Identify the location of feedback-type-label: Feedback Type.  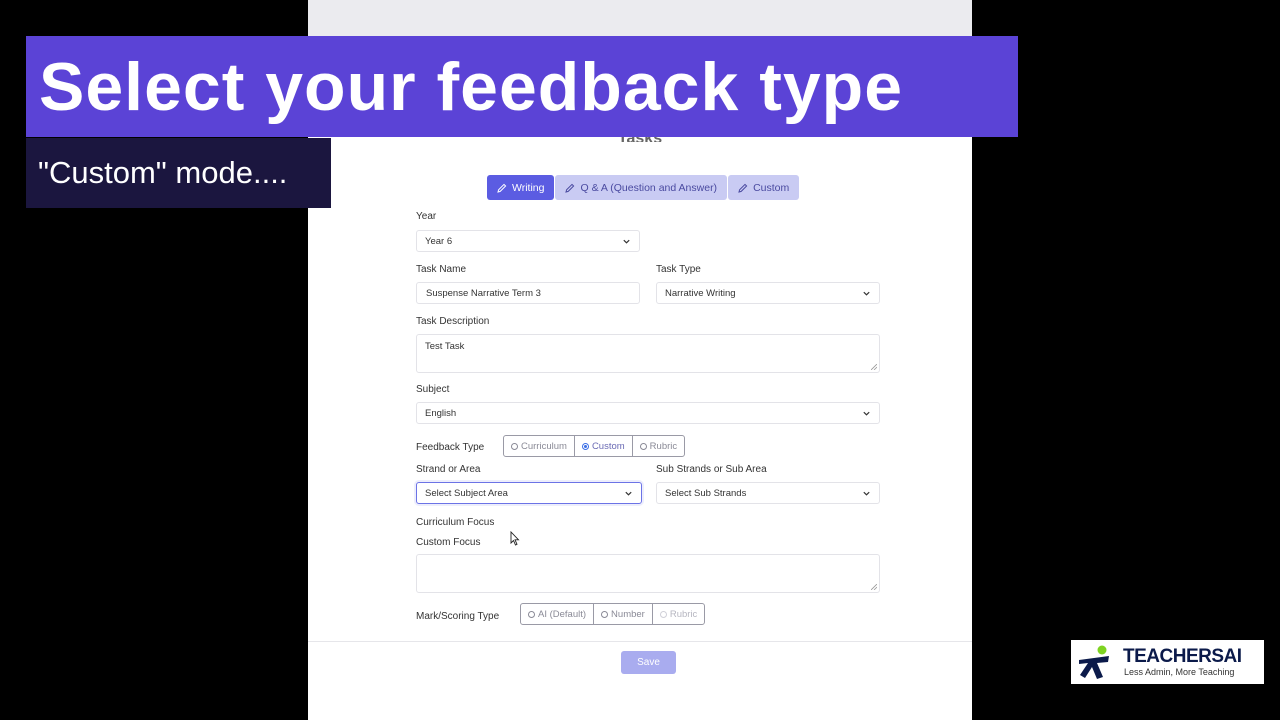
(450, 447).